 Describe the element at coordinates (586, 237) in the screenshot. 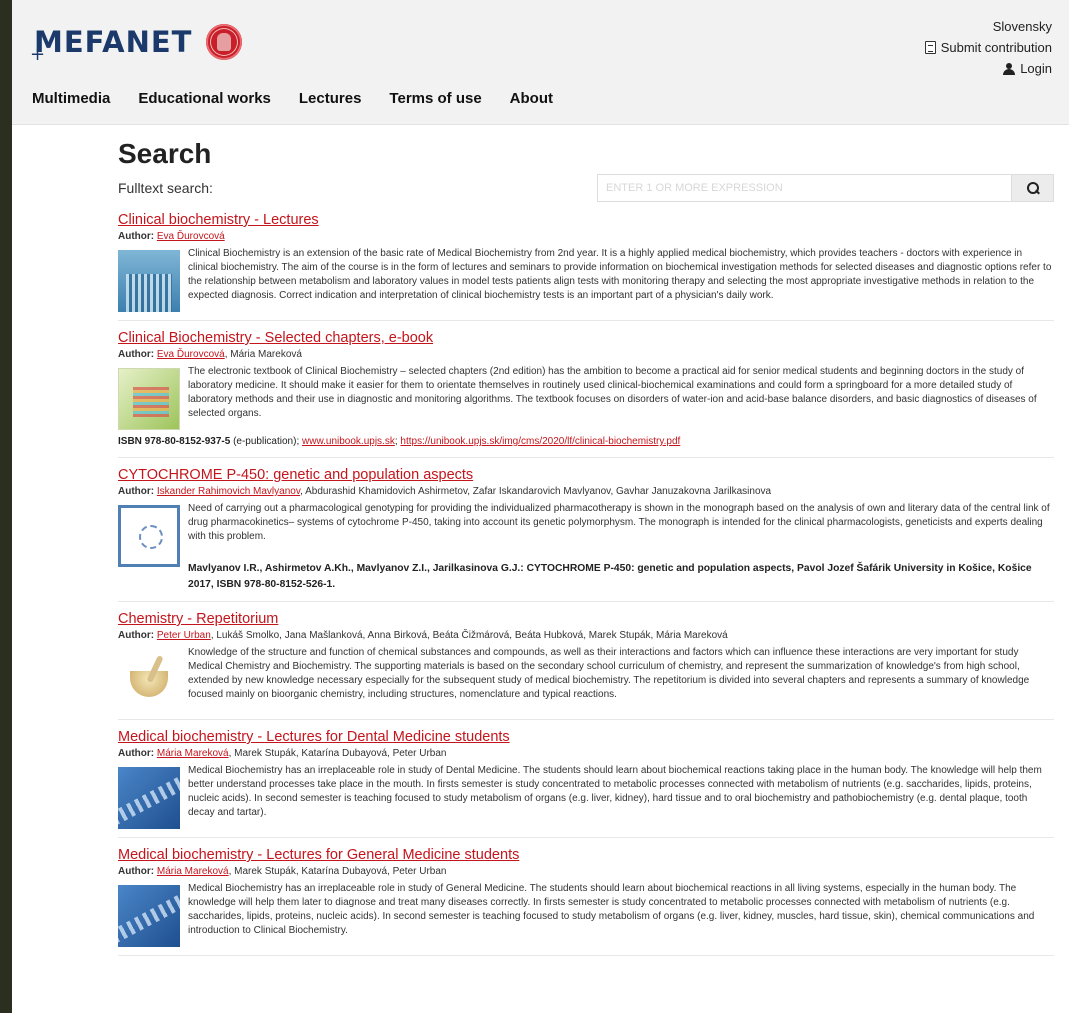

I see `result-authors: Author: Eva Ďurovcová` at that location.